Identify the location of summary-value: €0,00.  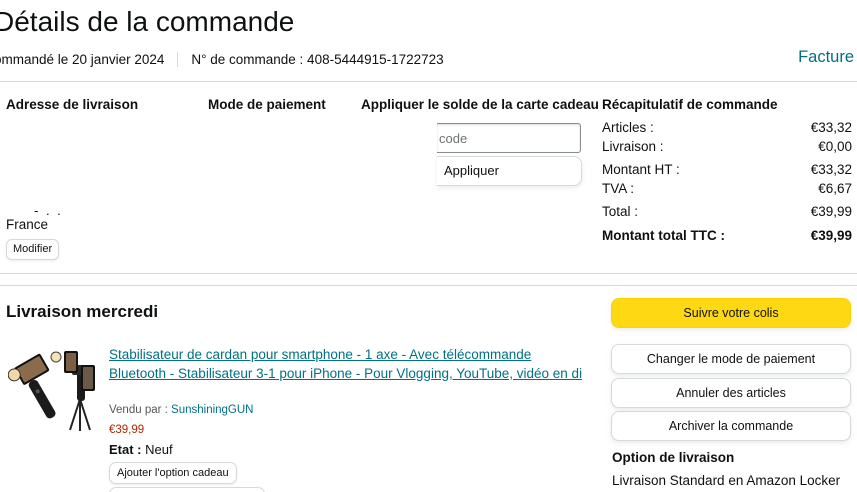
(835, 146).